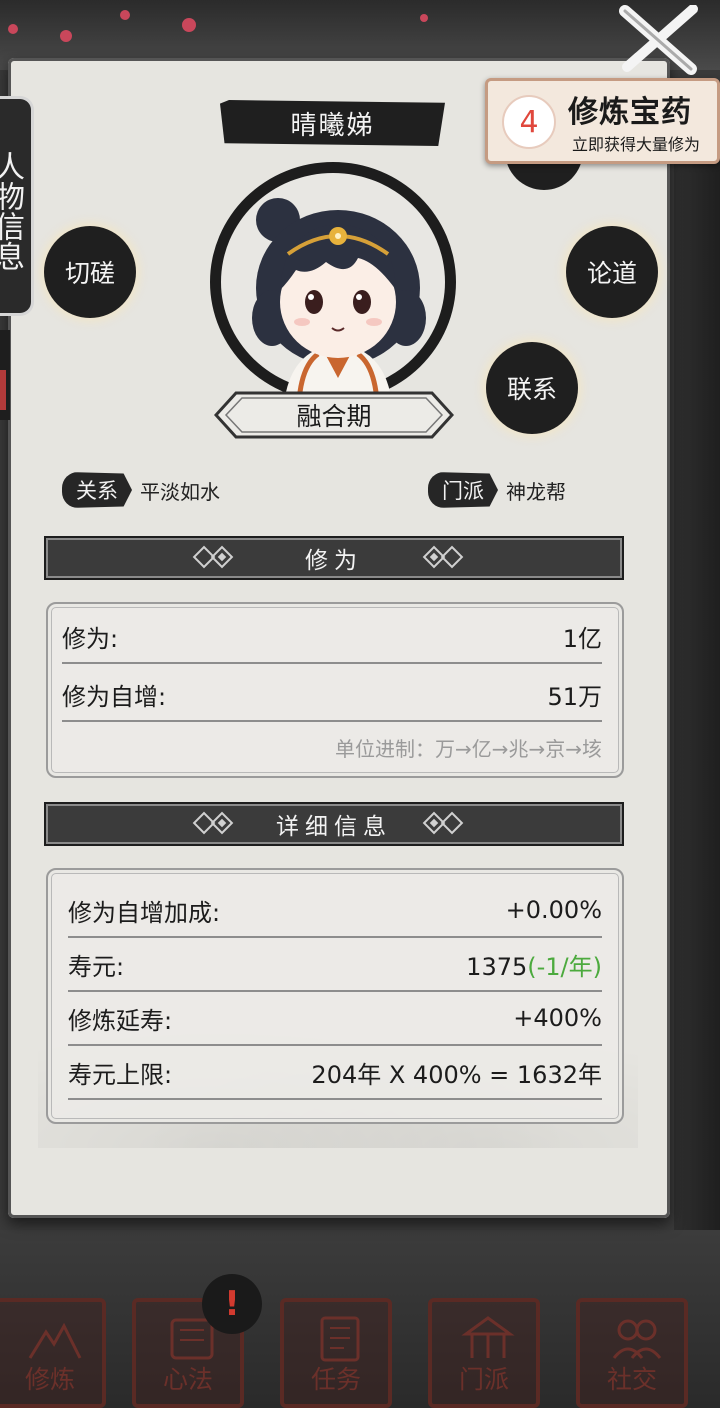  What do you see at coordinates (557, 1018) in the screenshot?
I see `detail-value: +400%` at bounding box center [557, 1018].